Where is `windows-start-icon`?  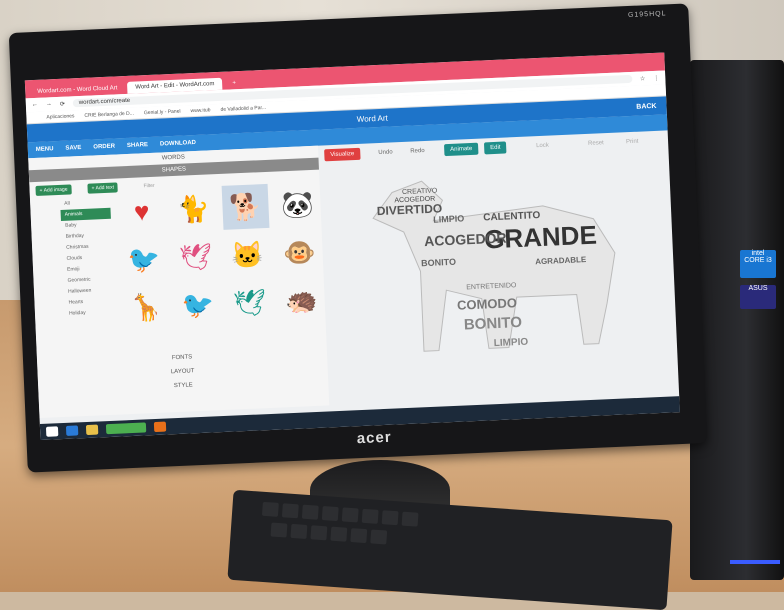
windows-start-icon is located at coordinates (52, 431).